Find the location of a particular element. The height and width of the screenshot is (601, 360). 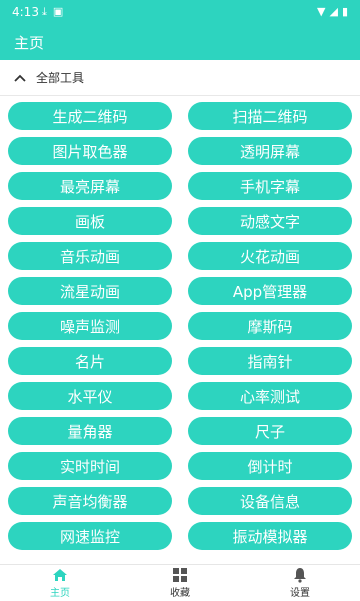

bottom-navigation: 主页 收藏 设置 is located at coordinates (180, 582).